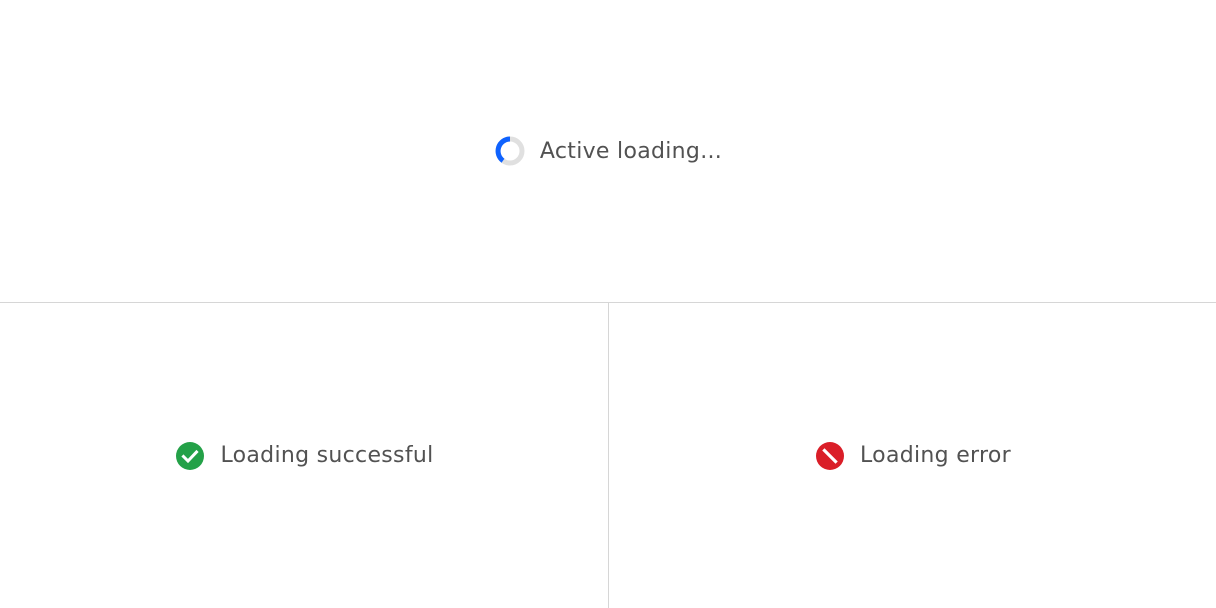  I want to click on spinner-icon, so click(510, 151).